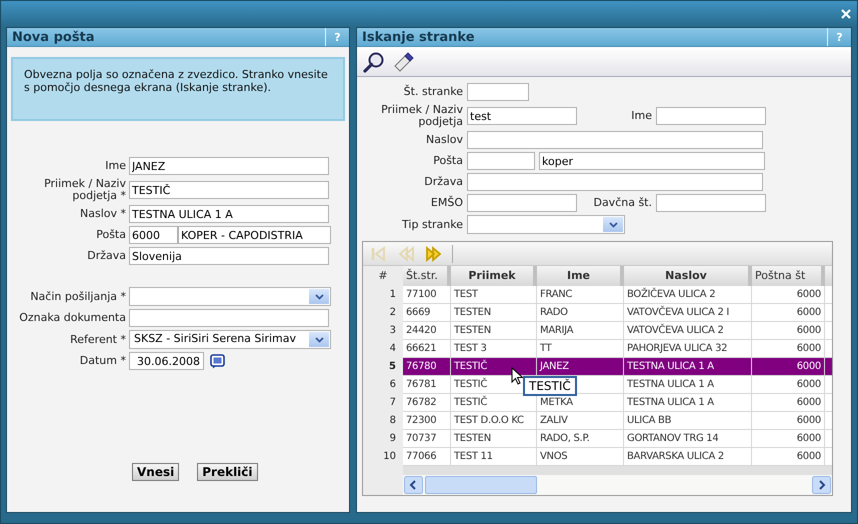 The height and width of the screenshot is (524, 858). What do you see at coordinates (383, 457) in the screenshot?
I see `row-number: 10` at bounding box center [383, 457].